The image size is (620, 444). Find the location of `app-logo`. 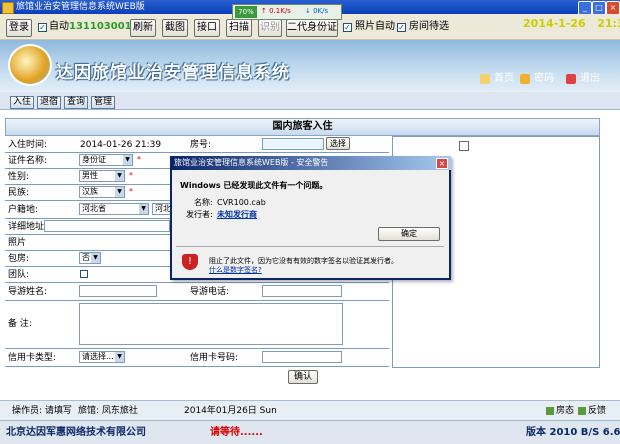

app-logo is located at coordinates (30, 65).